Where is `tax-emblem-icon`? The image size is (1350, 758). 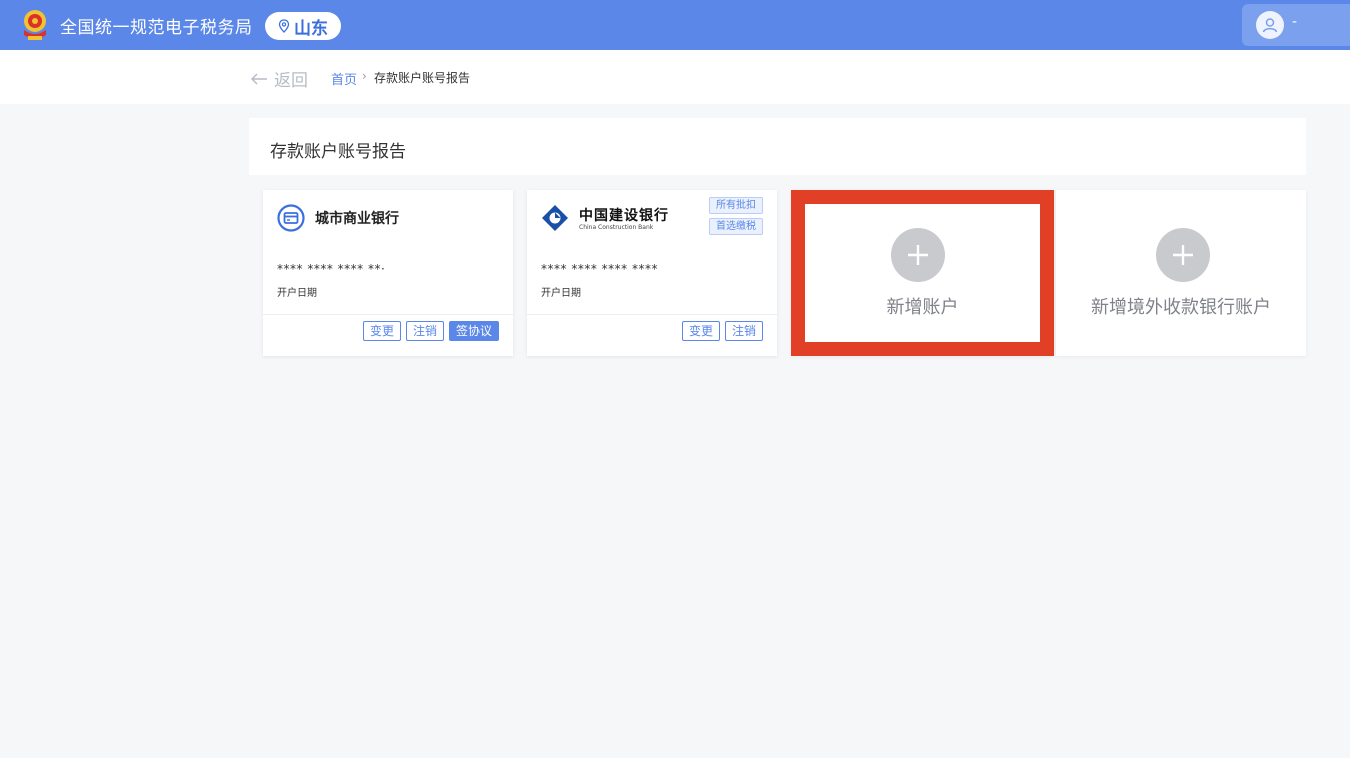
tax-emblem-icon is located at coordinates (35, 25).